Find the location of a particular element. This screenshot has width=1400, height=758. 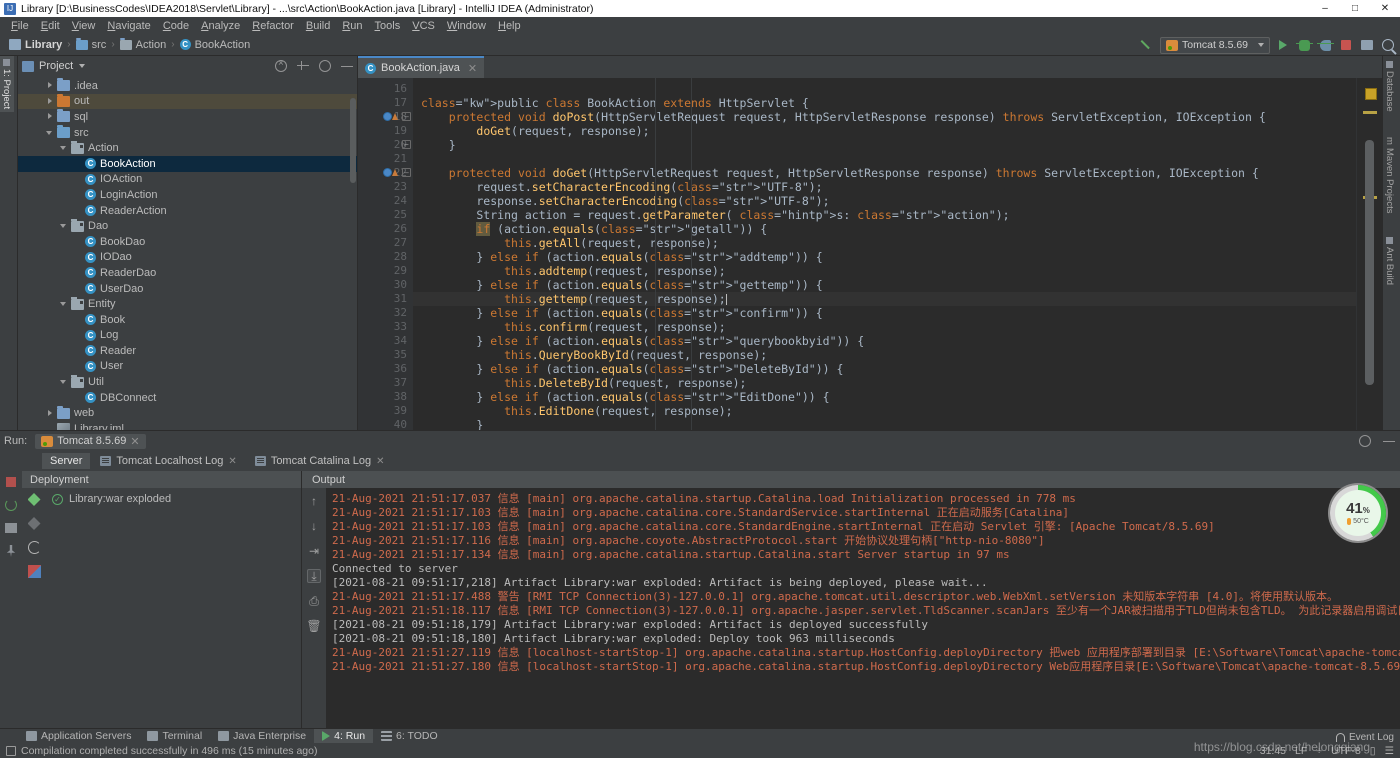

print-icon: ⎙ is located at coordinates (314, 601).